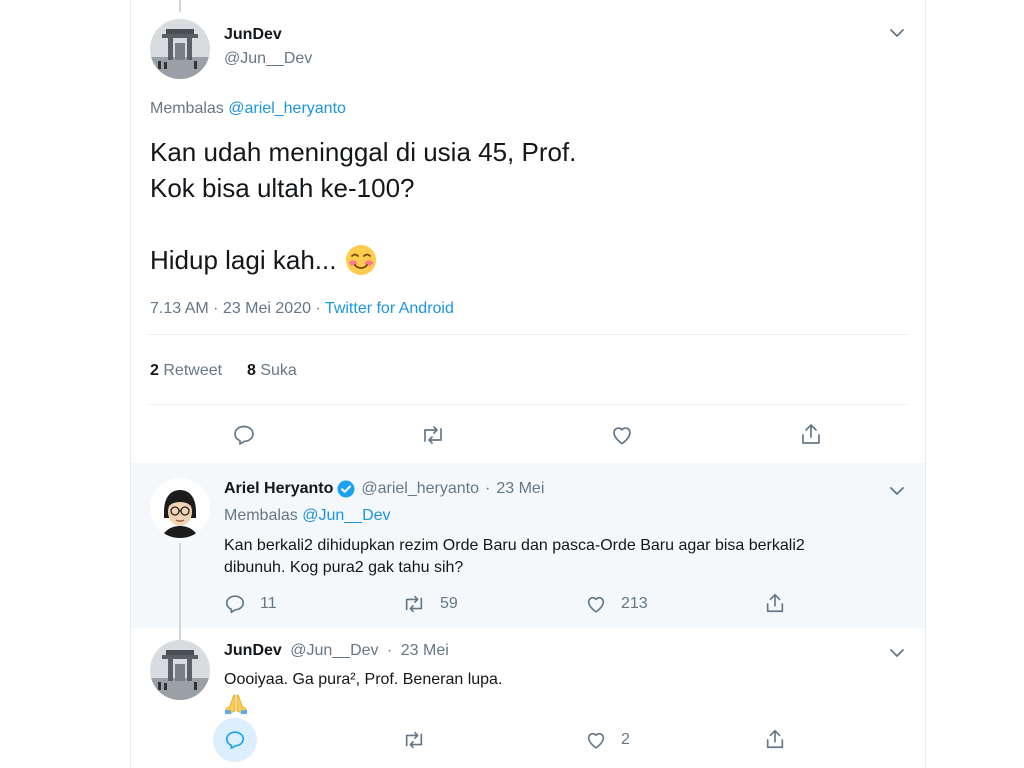  What do you see at coordinates (236, 704) in the screenshot?
I see `emoji-pray-icon` at bounding box center [236, 704].